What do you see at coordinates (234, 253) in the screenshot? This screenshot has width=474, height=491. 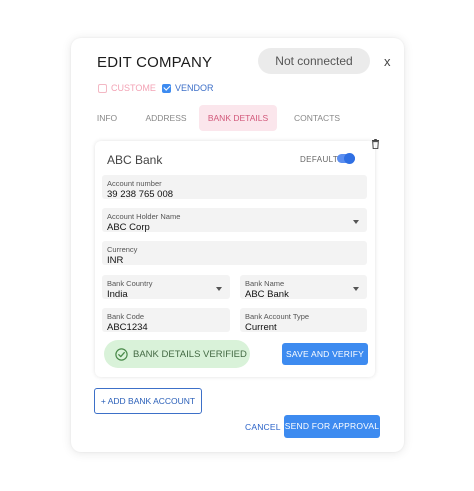 I see `currency-field: Currency INR` at bounding box center [234, 253].